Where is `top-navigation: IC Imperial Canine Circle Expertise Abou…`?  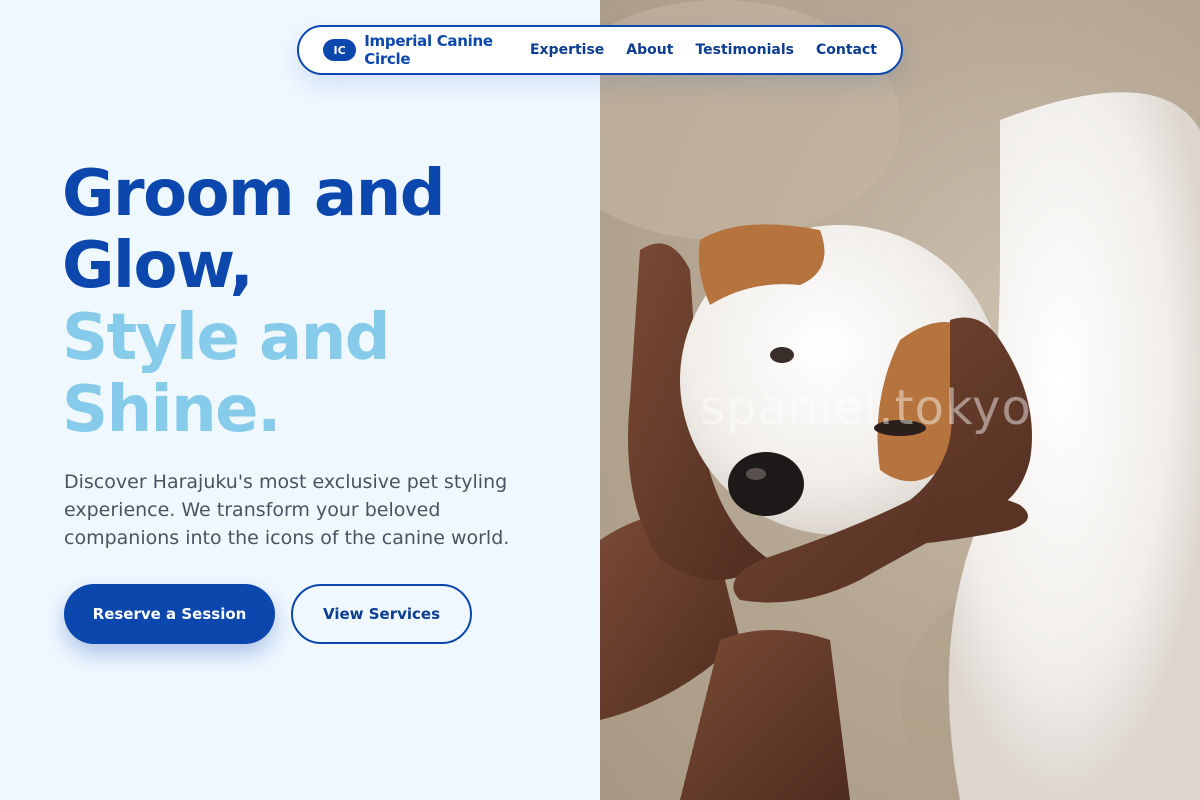 top-navigation: IC Imperial Canine Circle Expertise Abou… is located at coordinates (600, 50).